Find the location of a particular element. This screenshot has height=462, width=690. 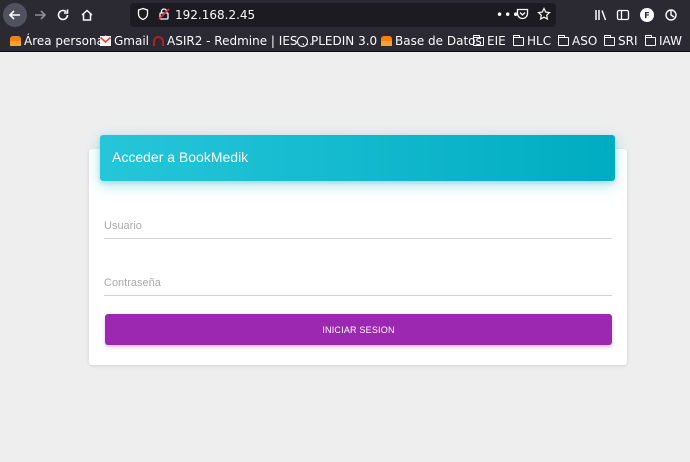

gmail-icon is located at coordinates (105, 41).